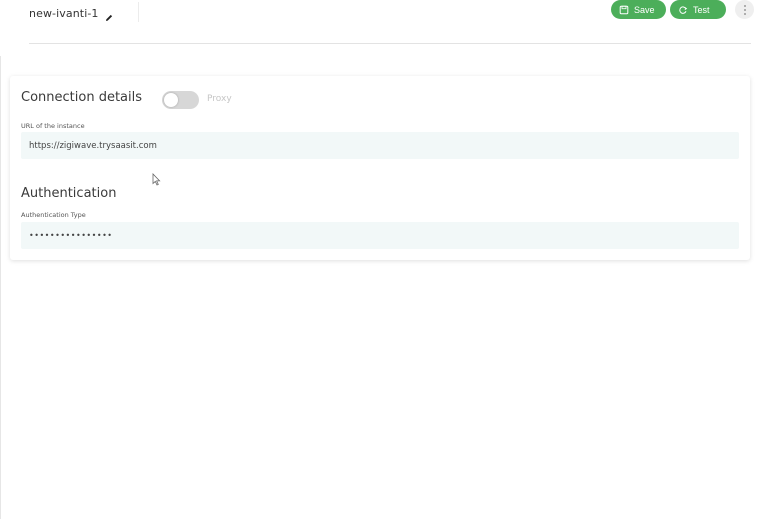 This screenshot has height=519, width=760. Describe the element at coordinates (624, 9) in the screenshot. I see `save-icon` at that location.